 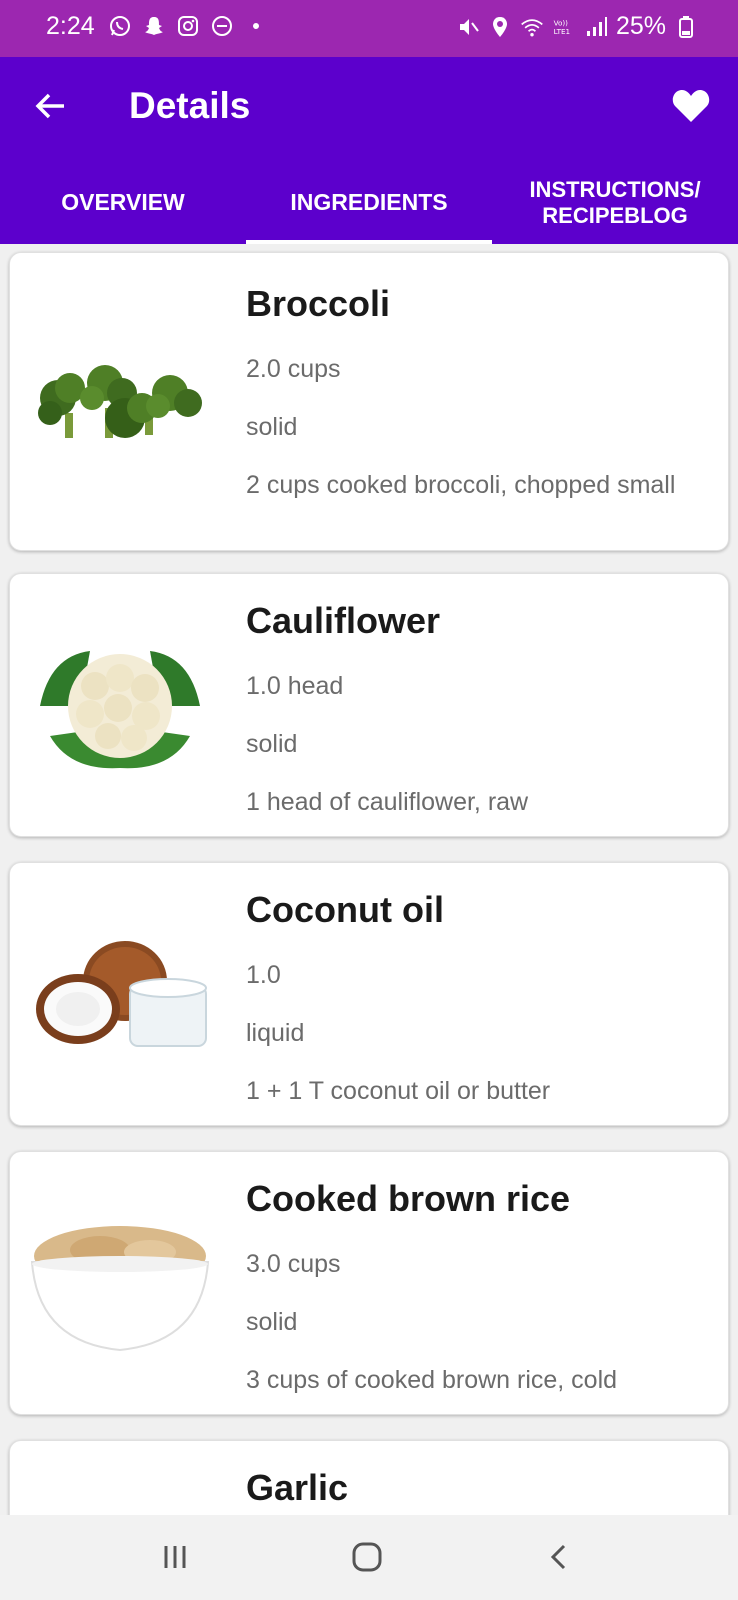 I want to click on dot-icon, so click(x=256, y=26).